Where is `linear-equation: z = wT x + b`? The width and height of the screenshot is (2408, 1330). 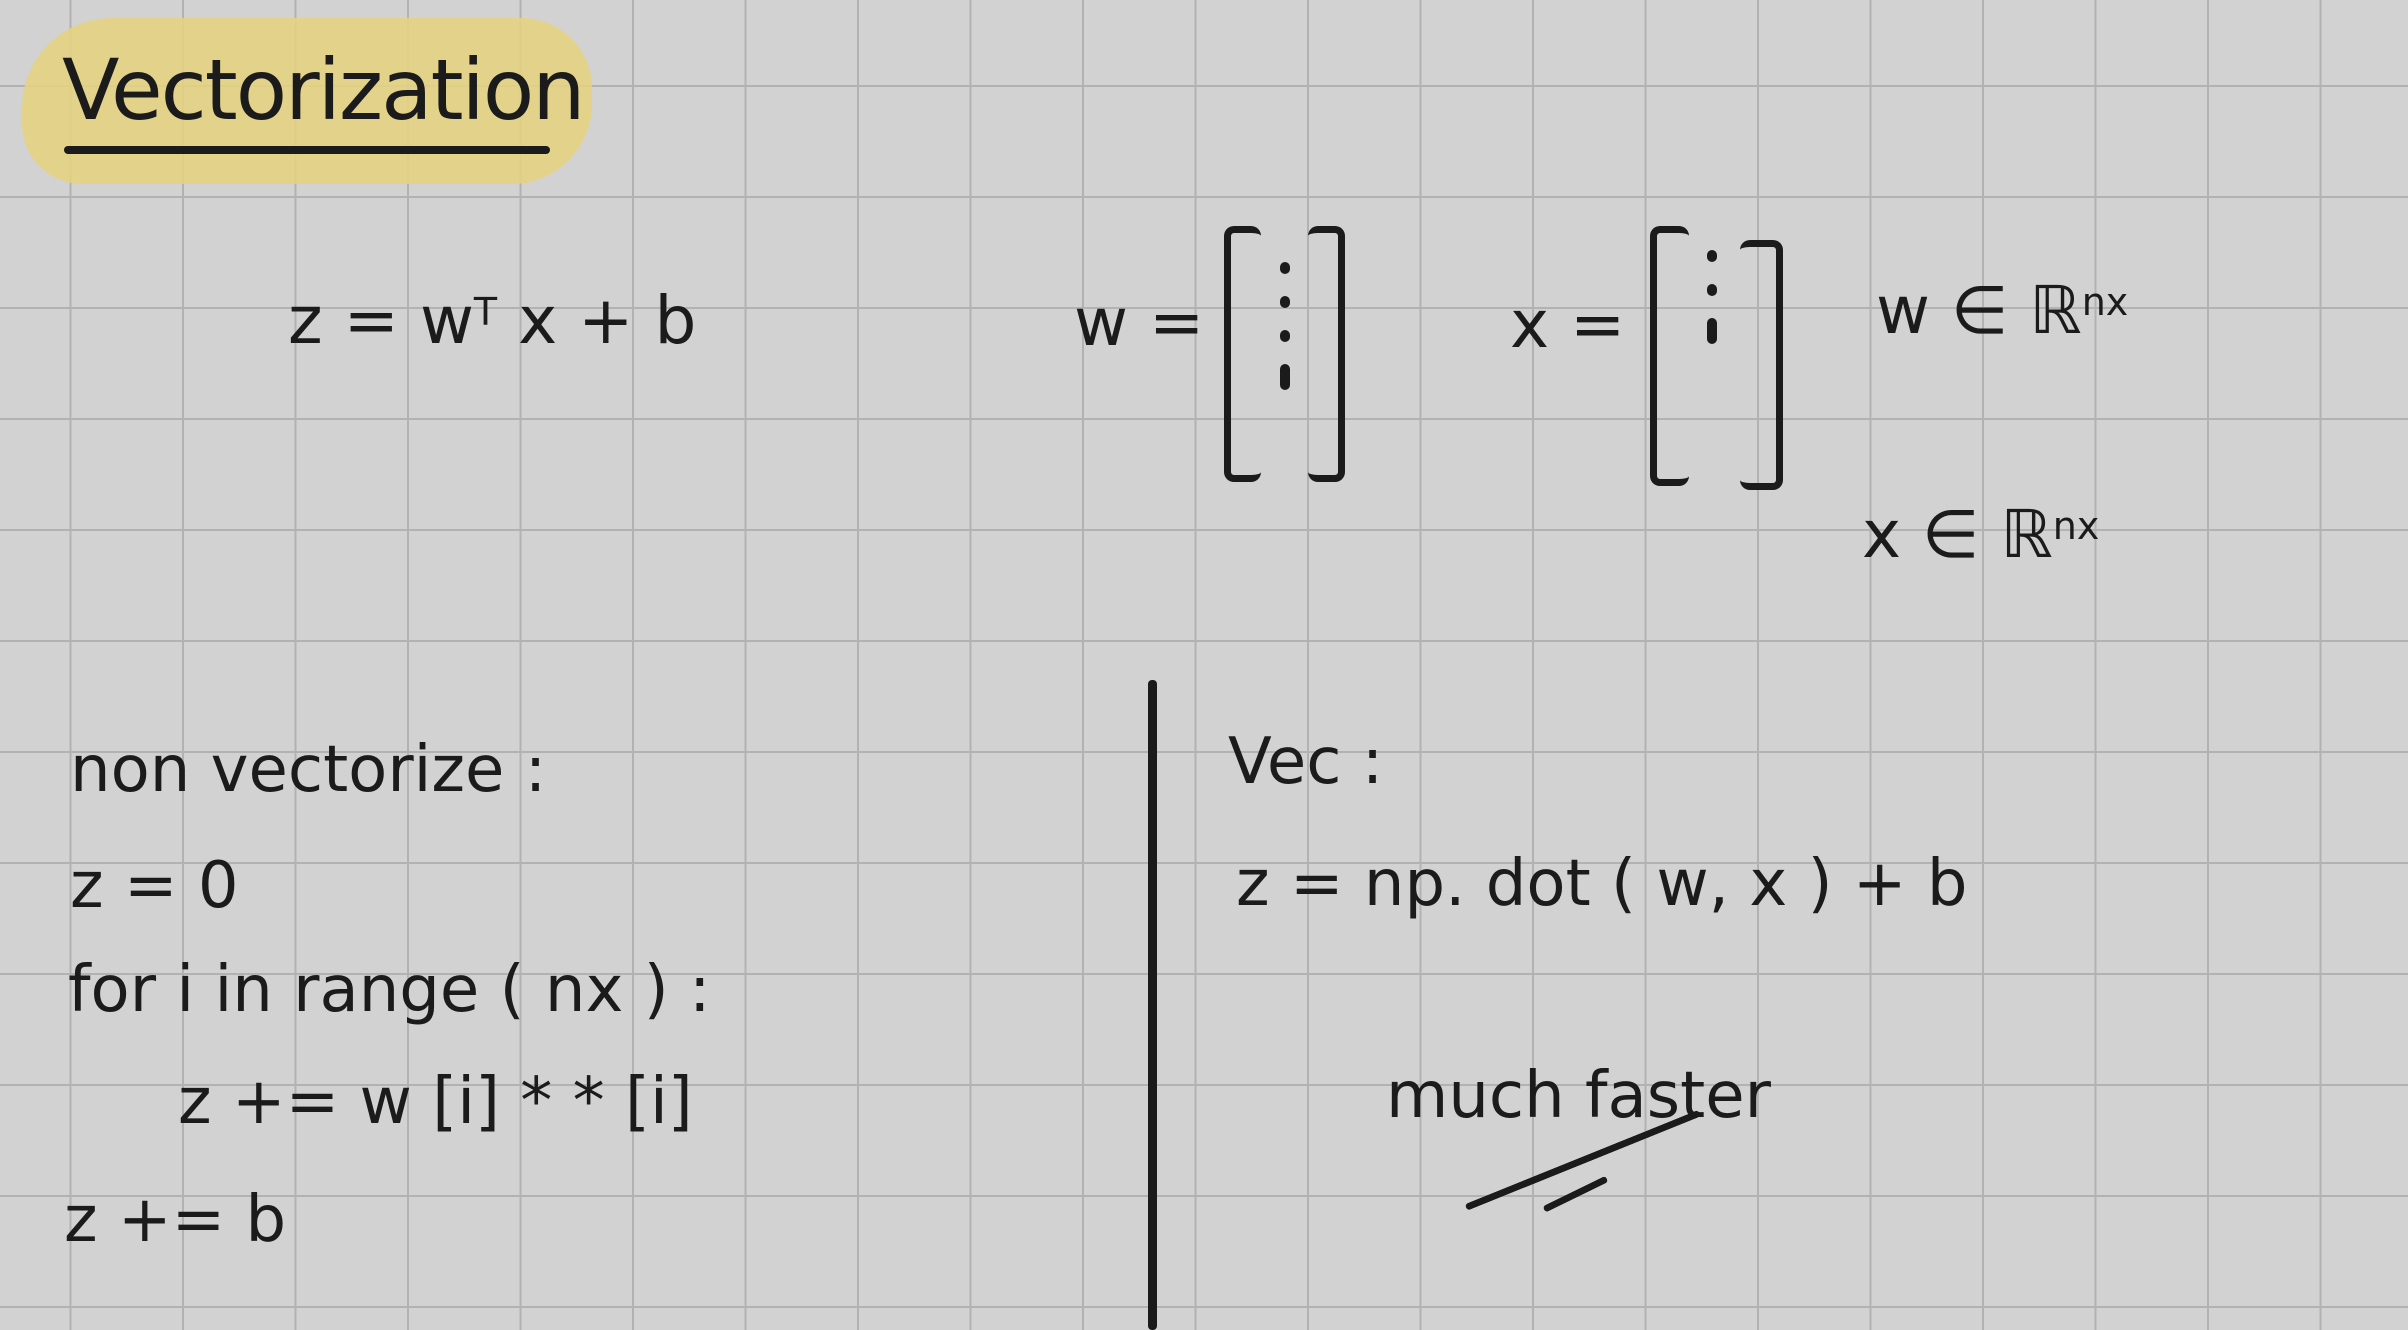 linear-equation: z = wT x + b is located at coordinates (492, 321).